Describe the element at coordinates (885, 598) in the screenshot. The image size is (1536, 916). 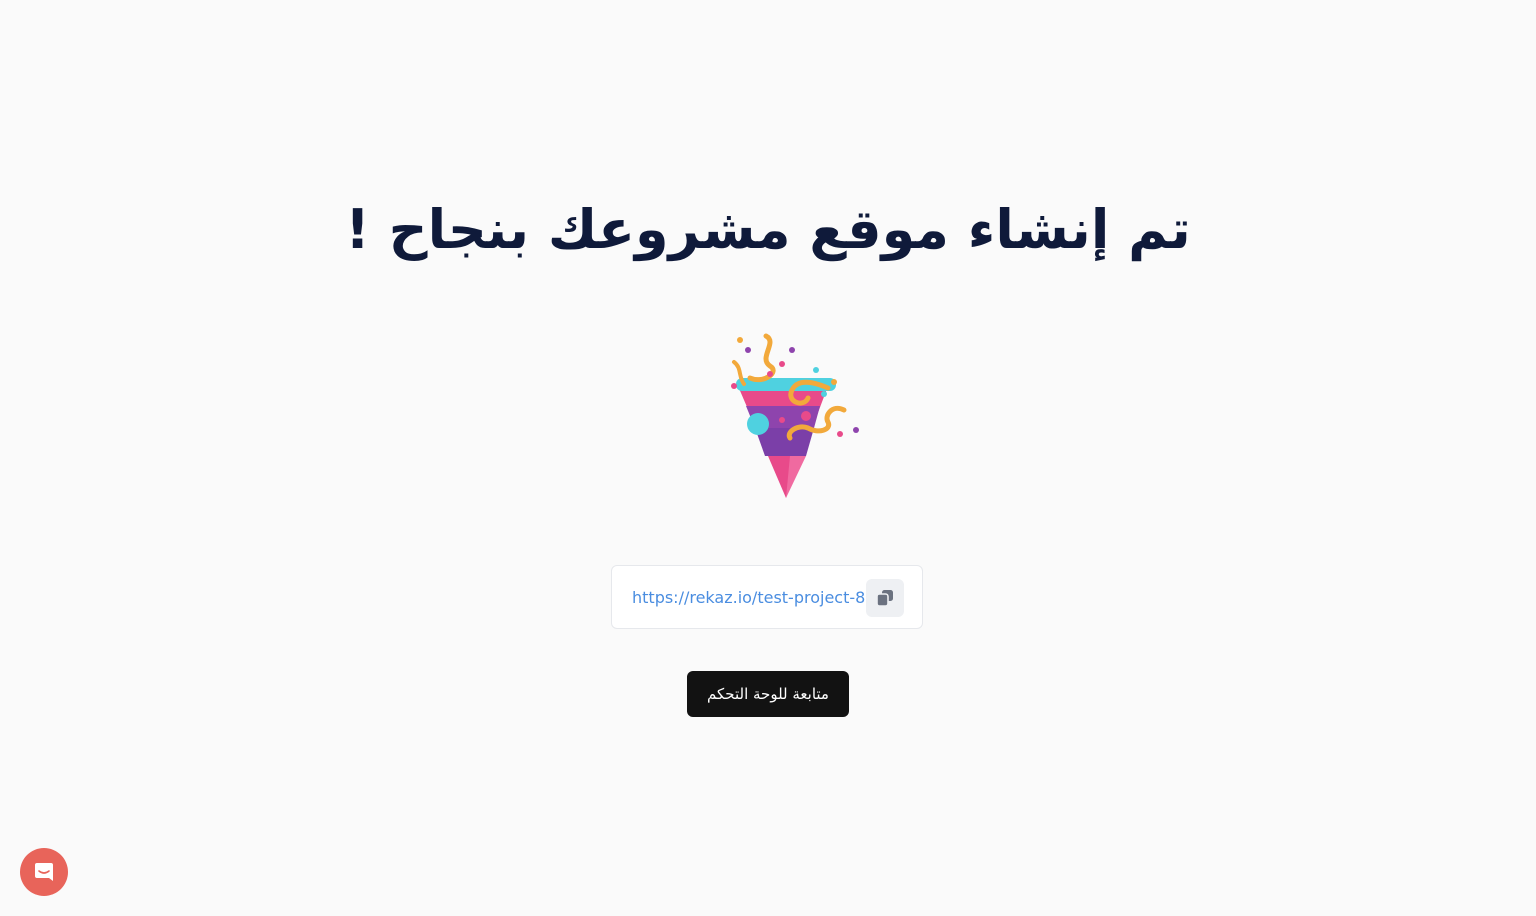
I see `copy-url-button` at that location.